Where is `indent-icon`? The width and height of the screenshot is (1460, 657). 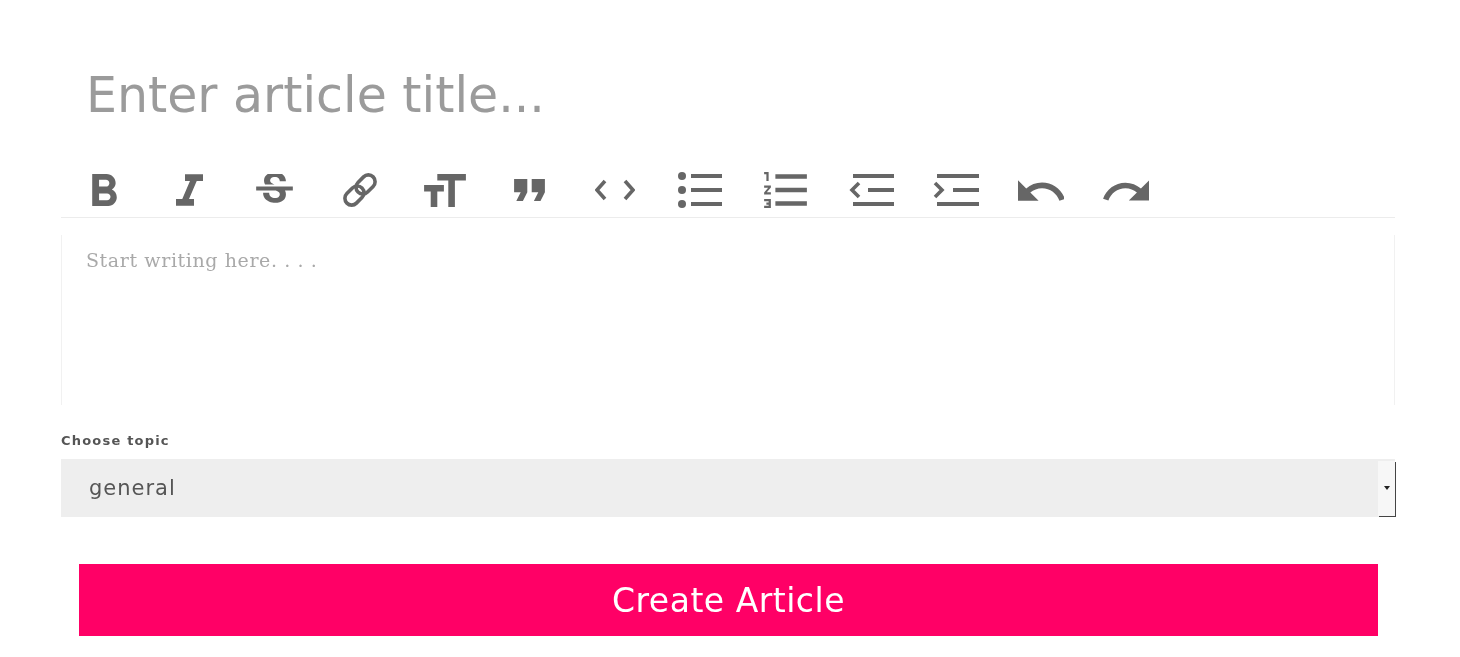 indent-icon is located at coordinates (955, 190).